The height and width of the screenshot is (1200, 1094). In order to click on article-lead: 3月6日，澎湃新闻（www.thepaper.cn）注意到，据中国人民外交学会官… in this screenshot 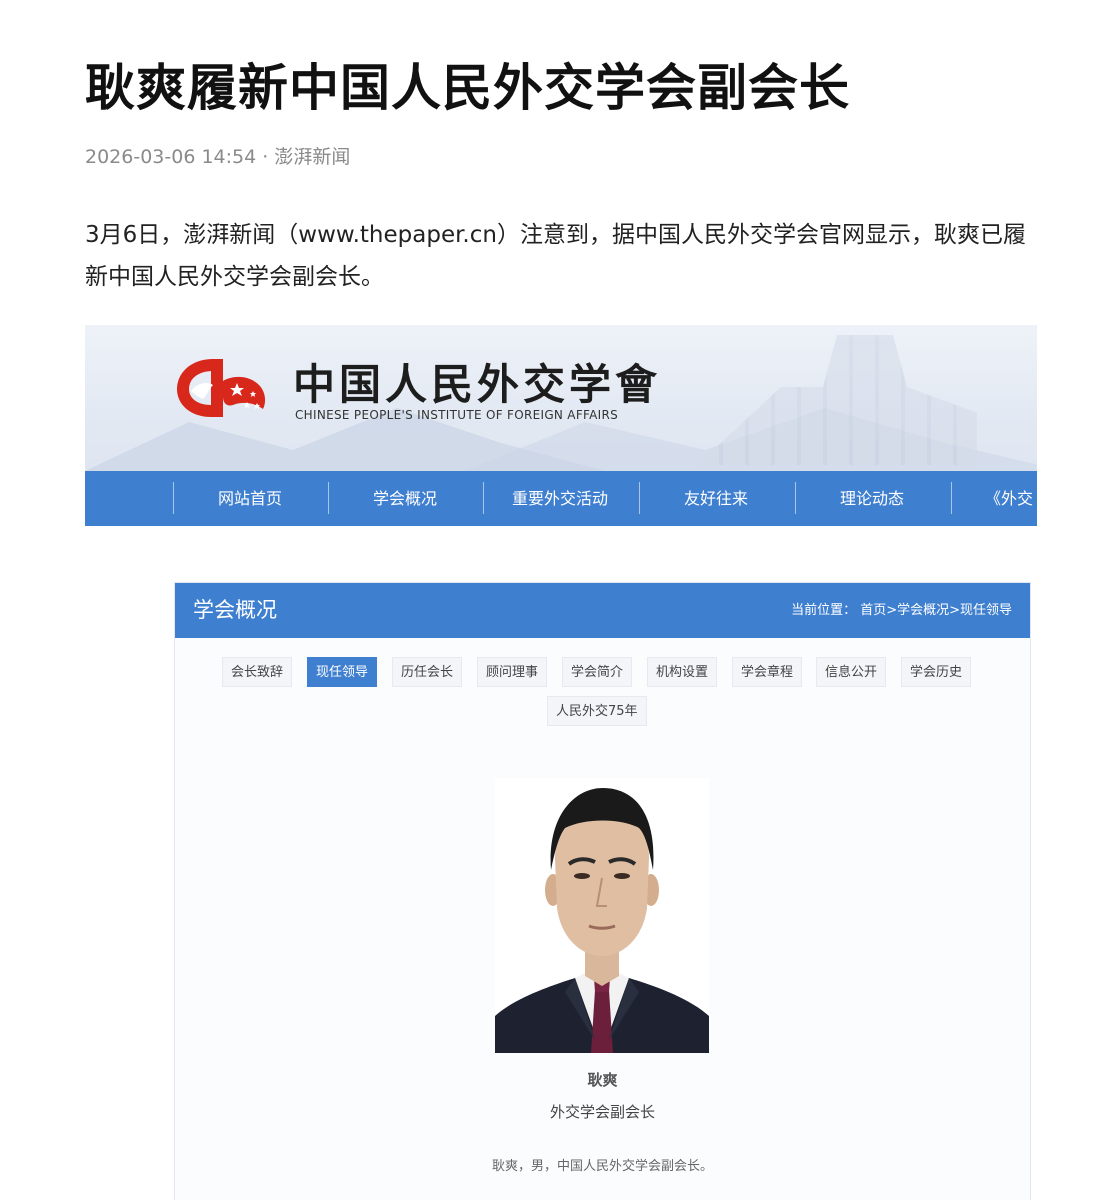, I will do `click(555, 256)`.